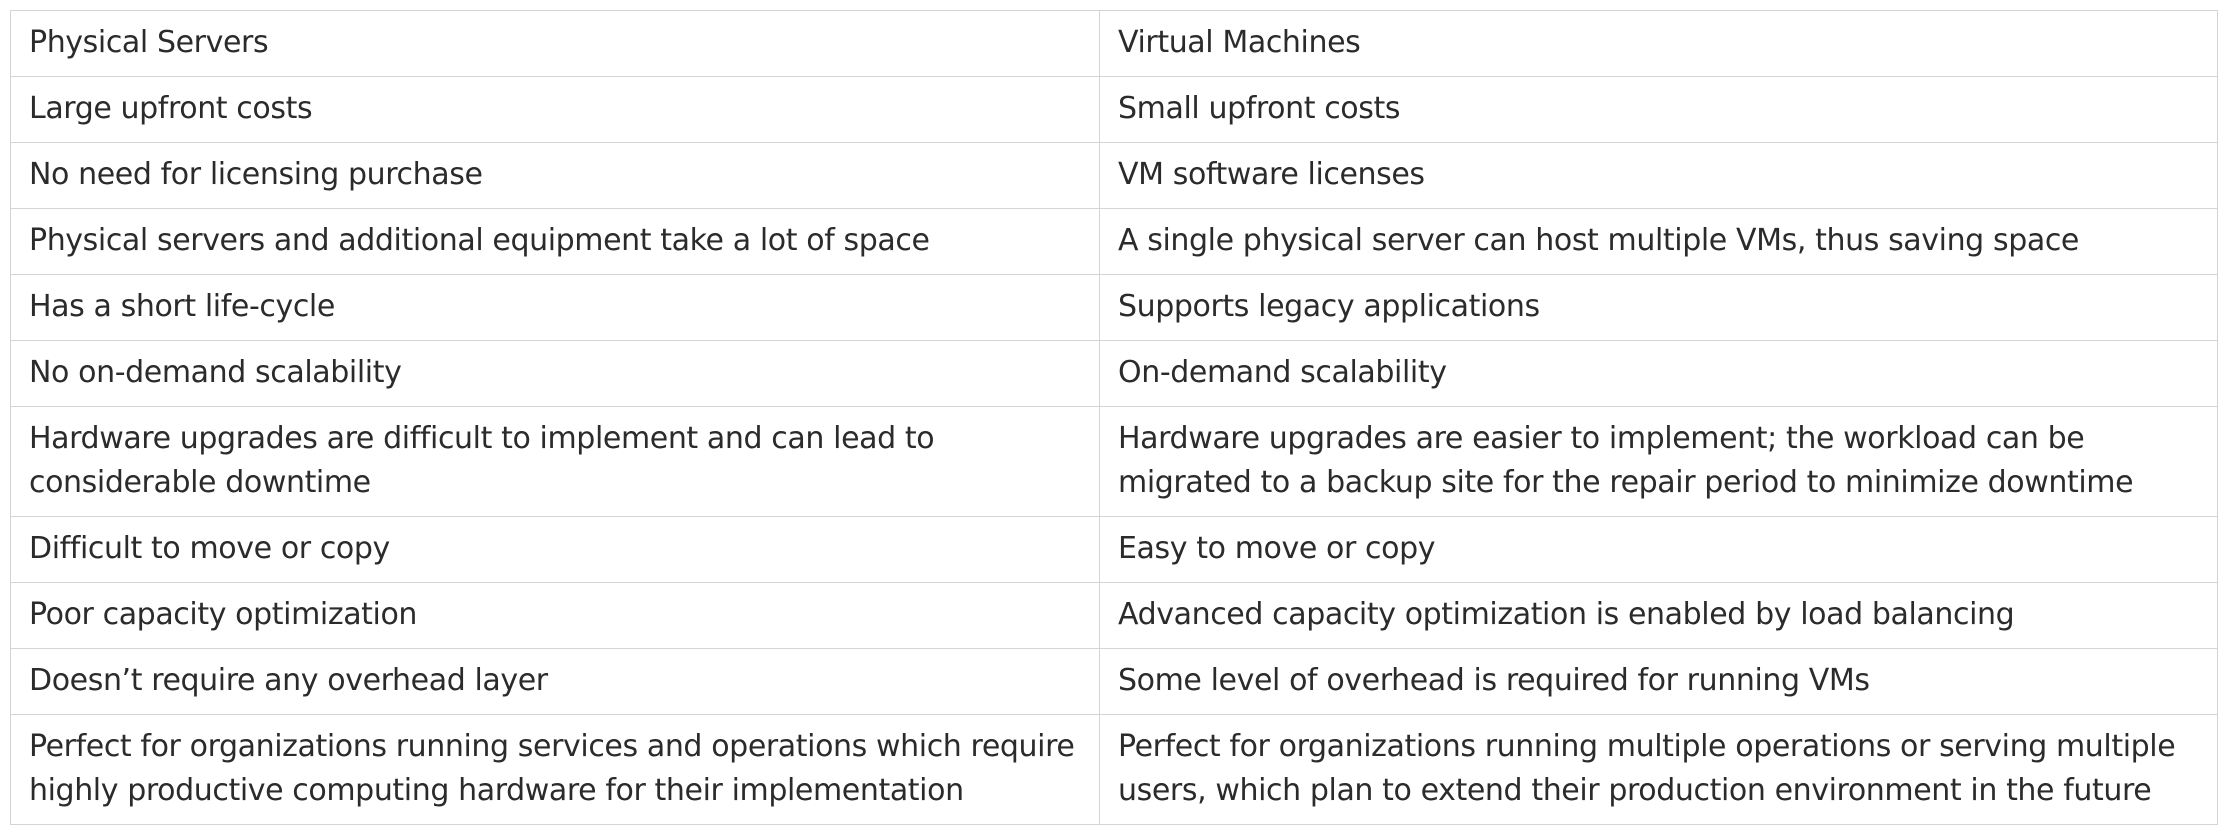 This screenshot has height=830, width=2224. I want to click on physical-servers-header: Physical Servers, so click(555, 43).